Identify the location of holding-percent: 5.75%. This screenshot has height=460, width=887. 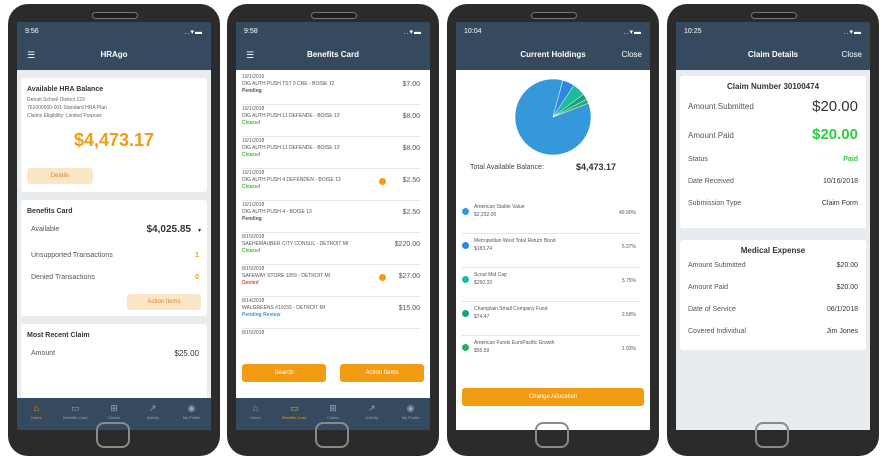
(628, 281).